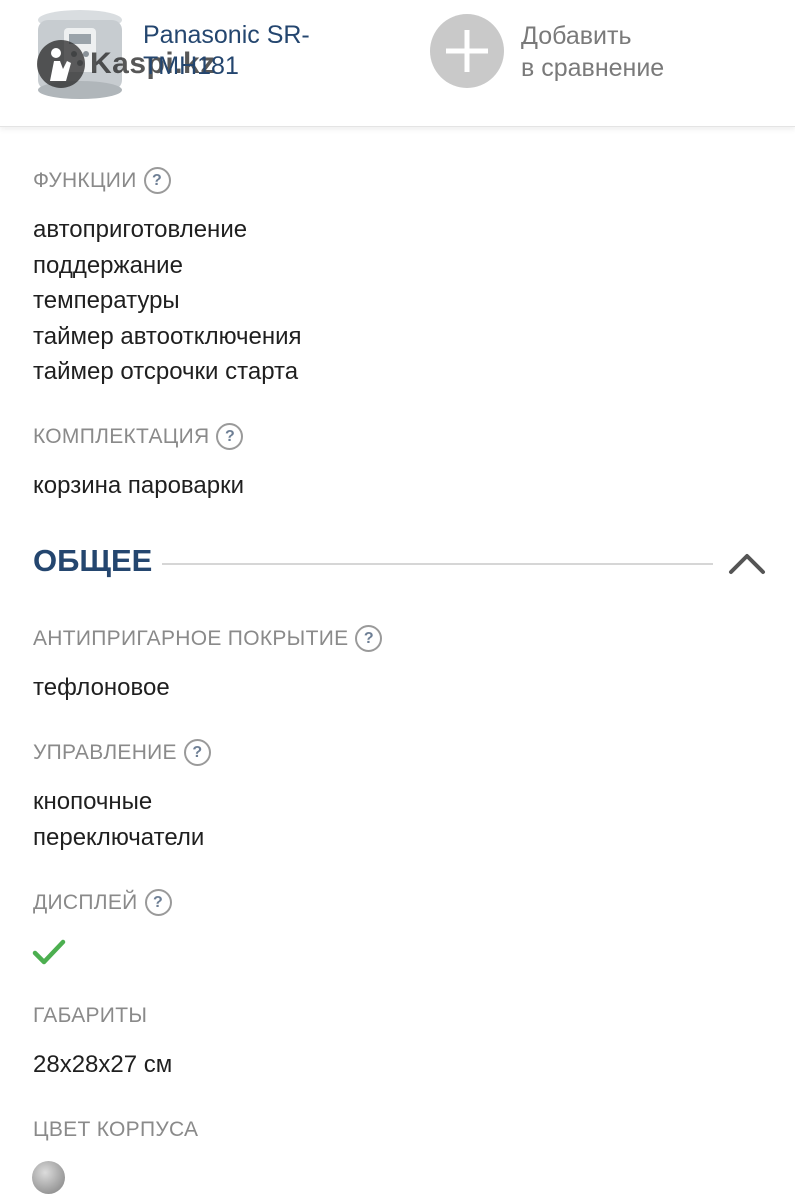 The image size is (795, 1200). I want to click on section-divider, so click(437, 564).